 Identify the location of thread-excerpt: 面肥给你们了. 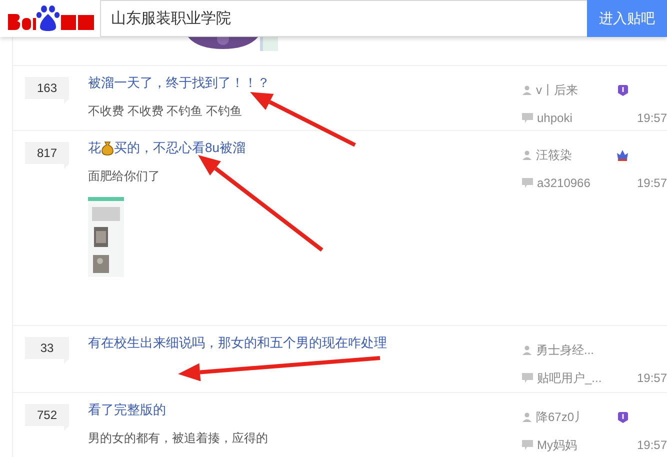
(124, 176).